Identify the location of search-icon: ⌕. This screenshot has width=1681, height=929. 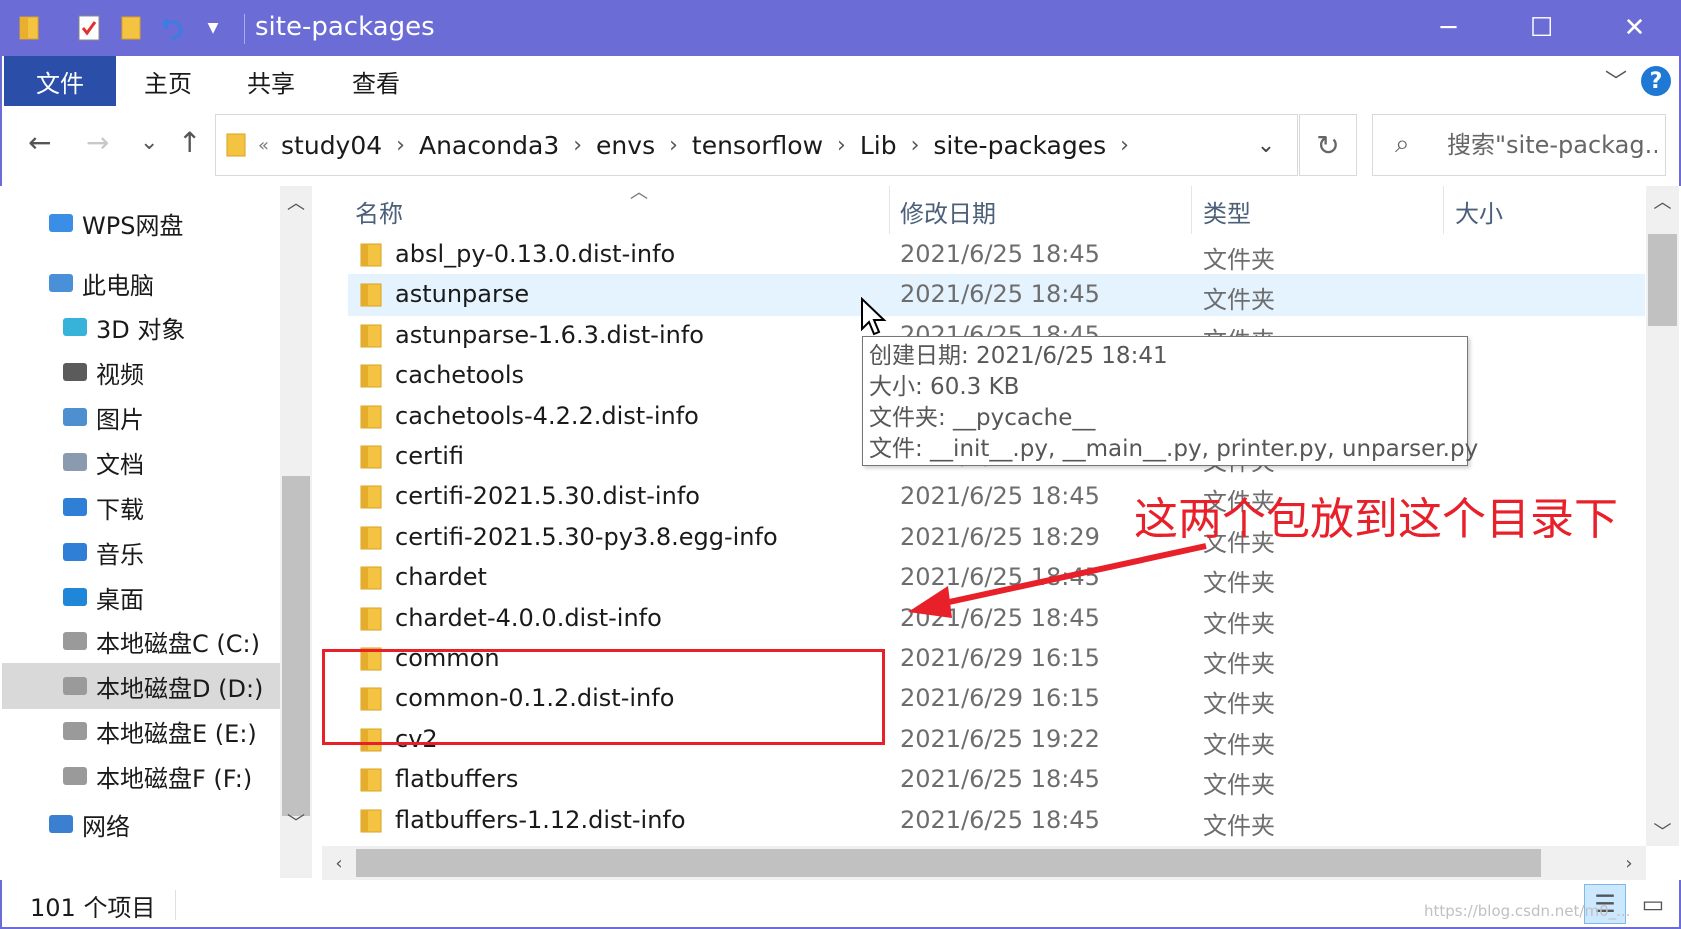
(1402, 144).